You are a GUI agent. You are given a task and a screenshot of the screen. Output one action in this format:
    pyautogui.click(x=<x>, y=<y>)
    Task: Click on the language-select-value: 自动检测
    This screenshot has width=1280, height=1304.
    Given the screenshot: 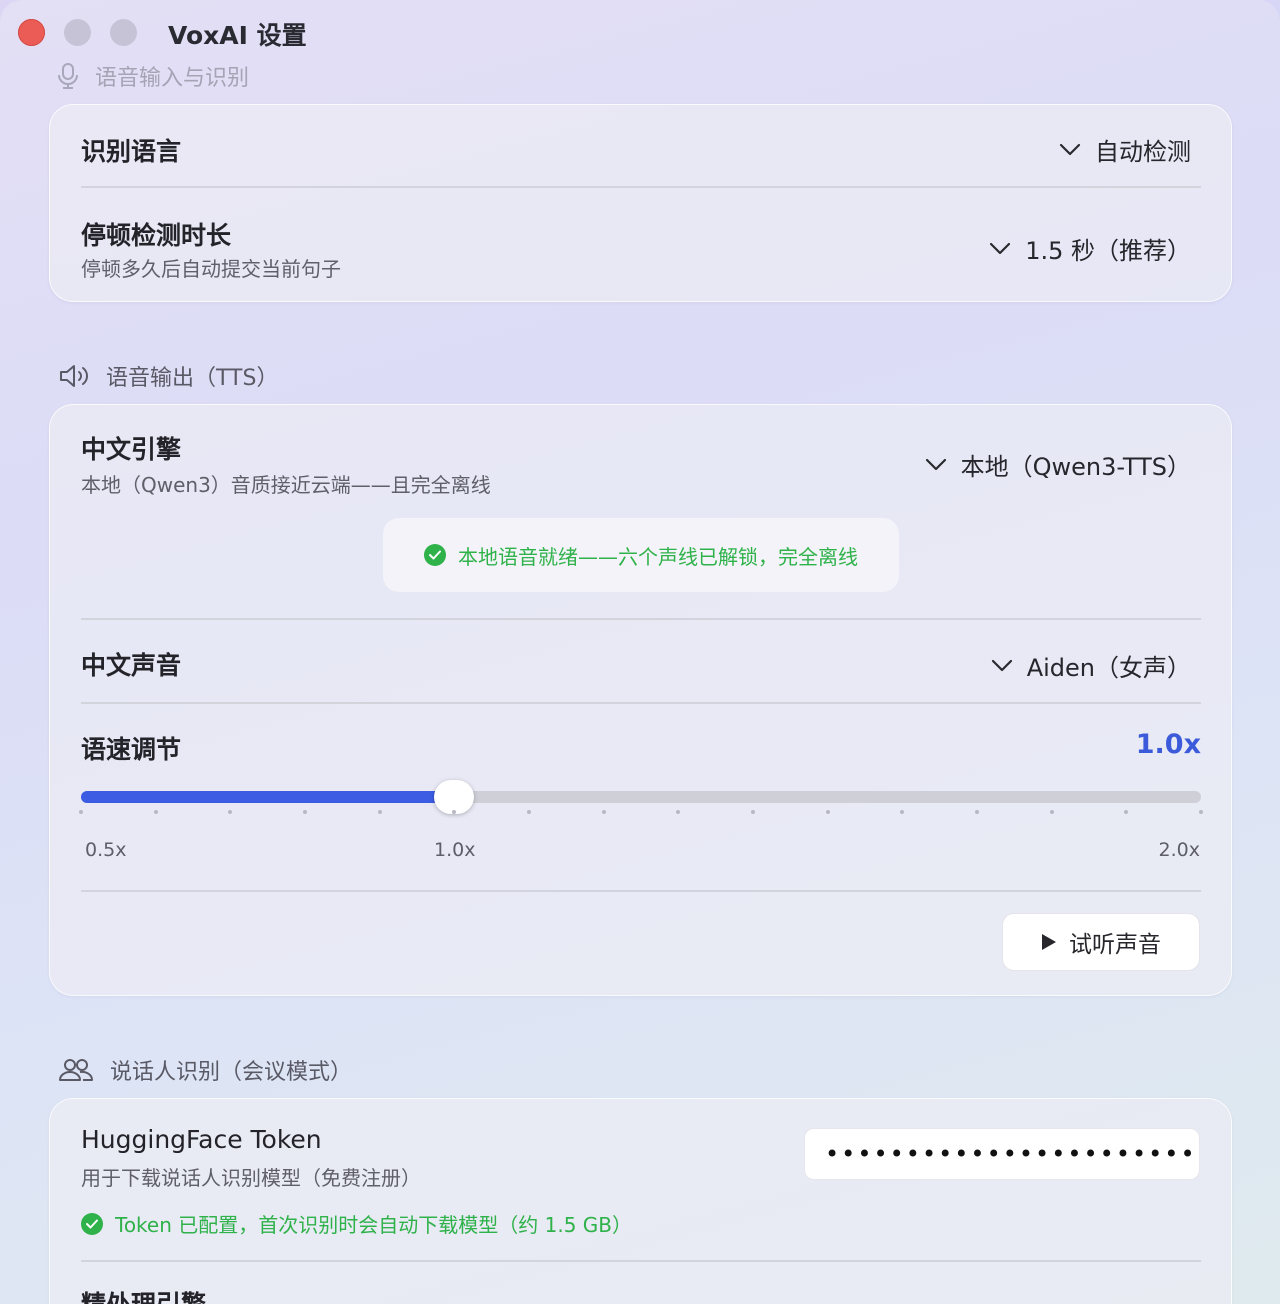 What is the action you would take?
    pyautogui.click(x=1143, y=152)
    